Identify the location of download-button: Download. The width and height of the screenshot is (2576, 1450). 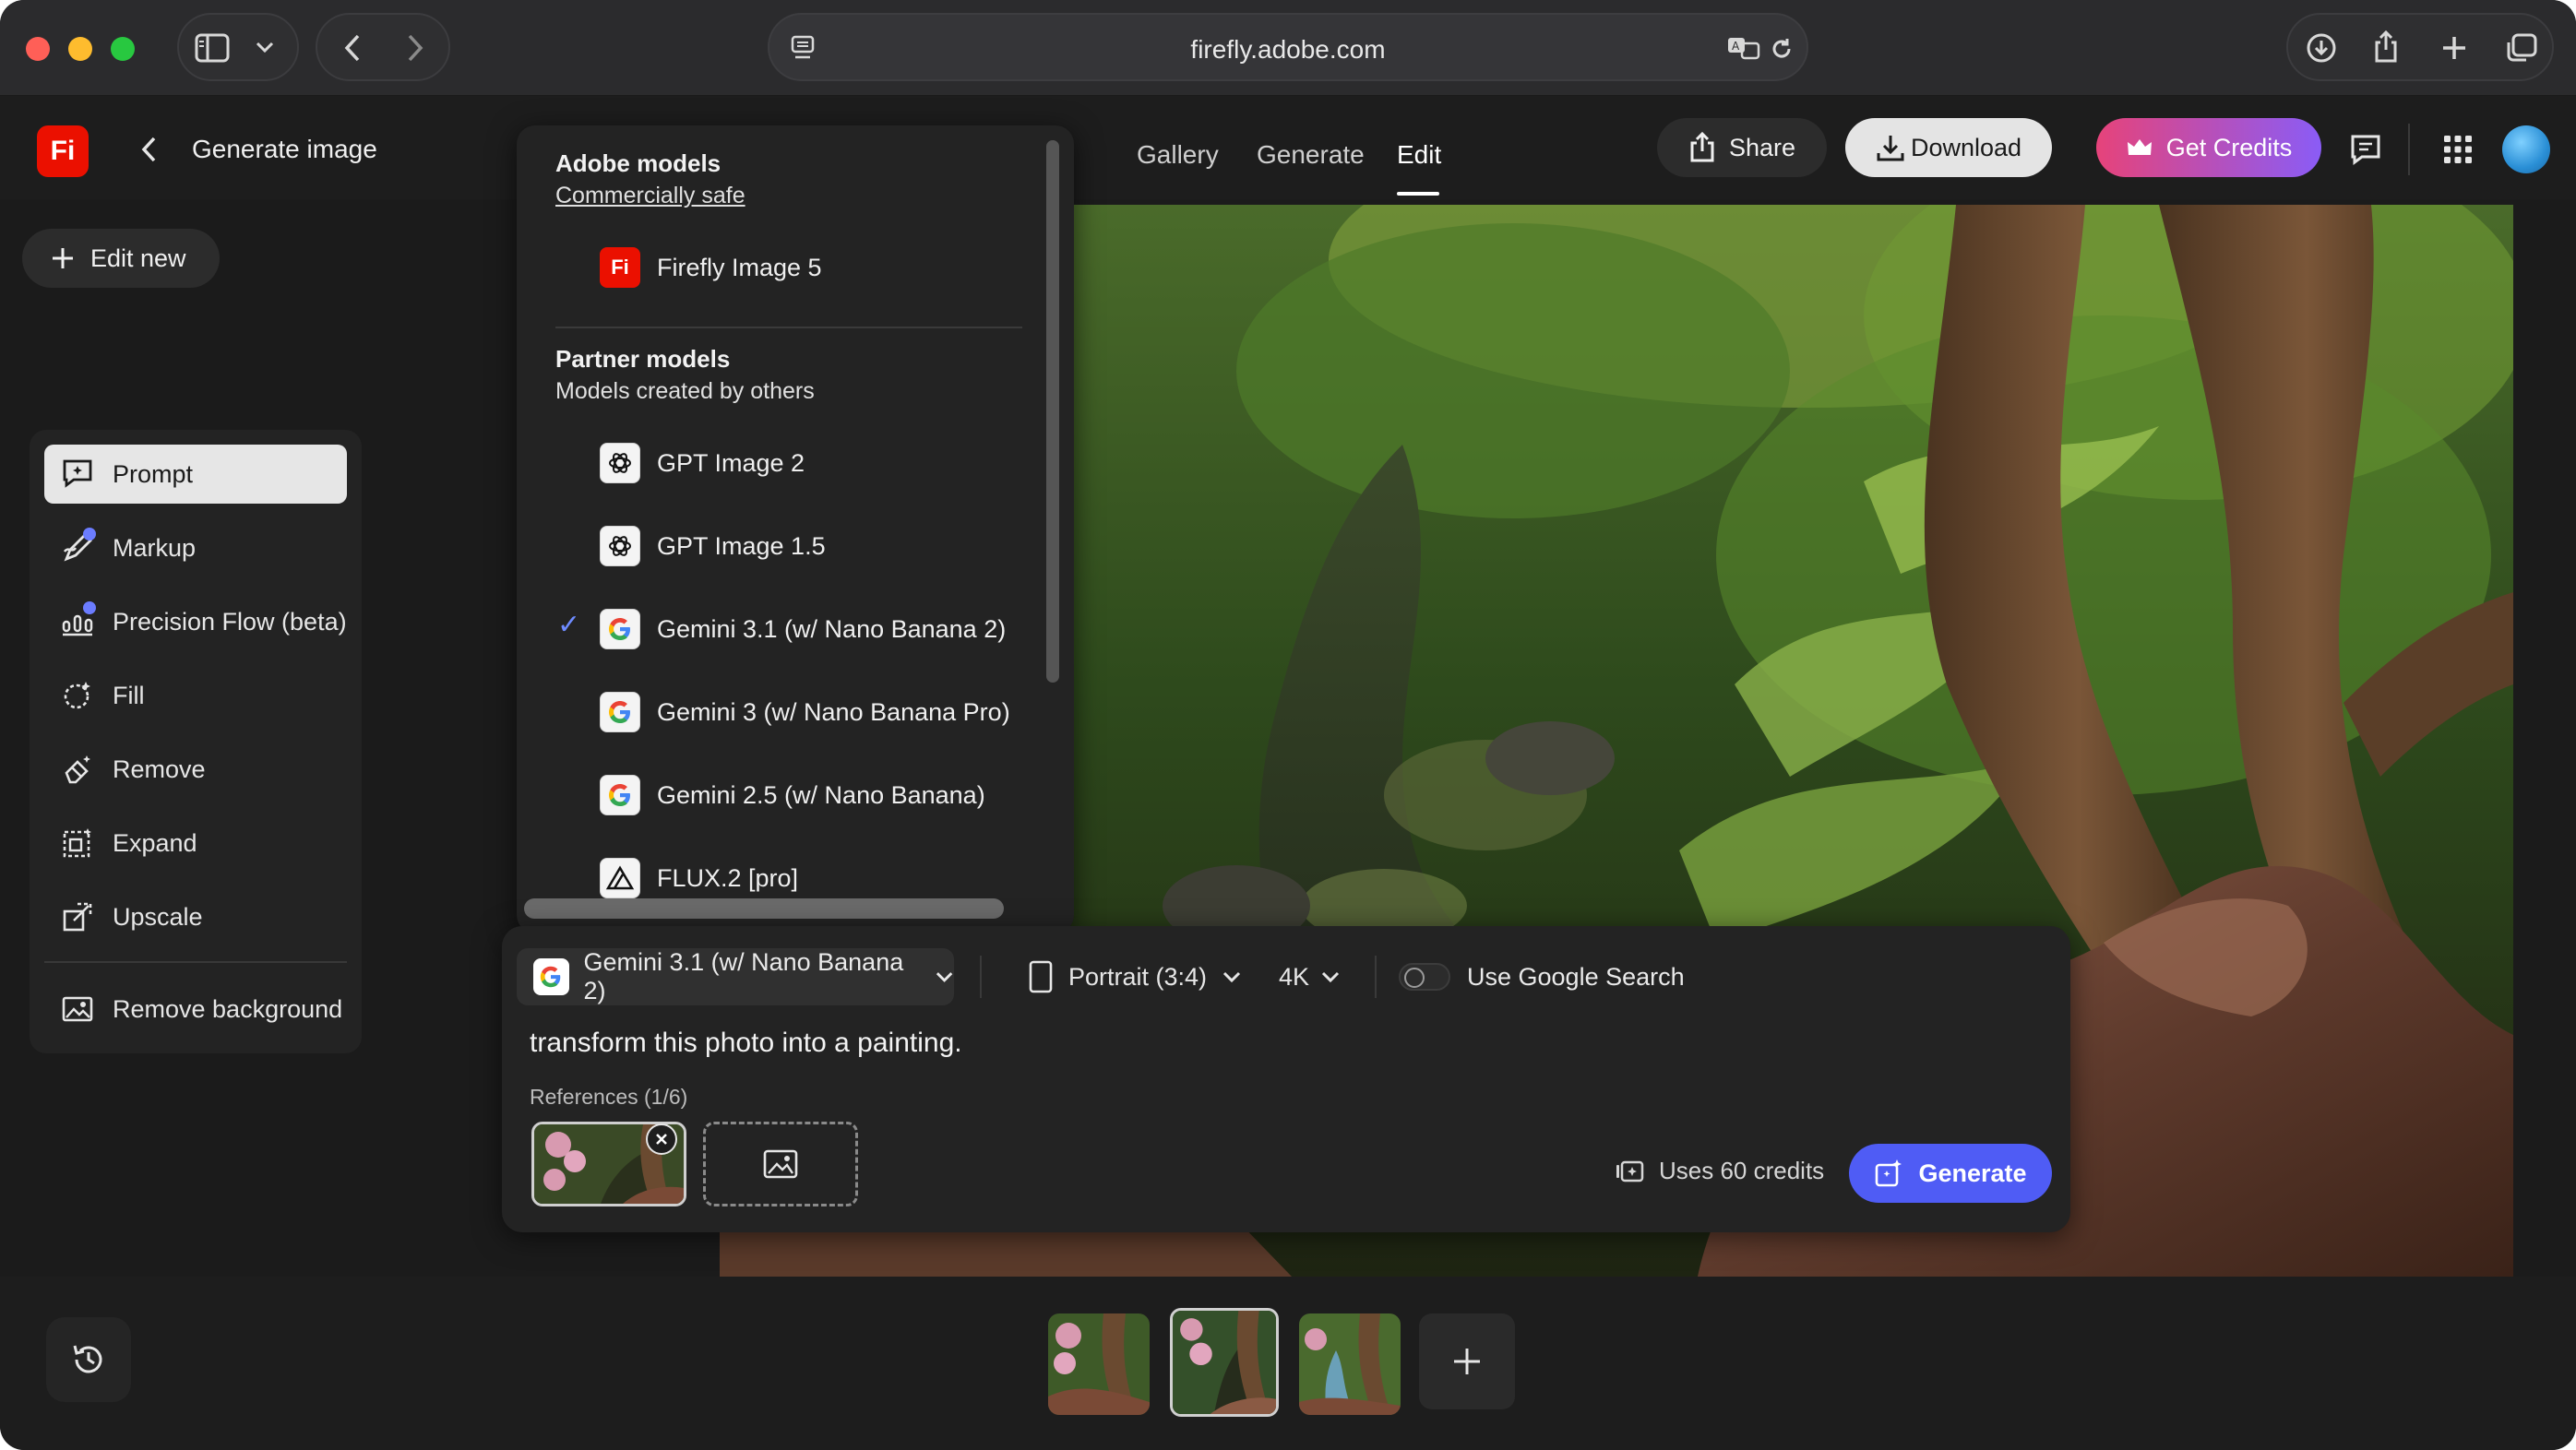
(1948, 147).